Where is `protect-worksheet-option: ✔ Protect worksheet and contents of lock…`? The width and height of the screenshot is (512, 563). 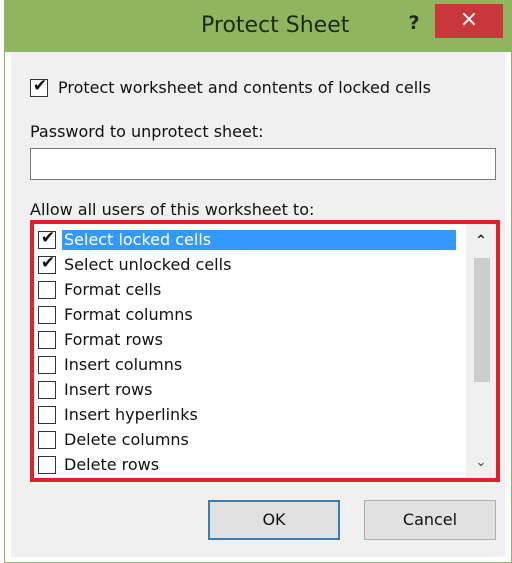 protect-worksheet-option: ✔ Protect worksheet and contents of lock… is located at coordinates (230, 86).